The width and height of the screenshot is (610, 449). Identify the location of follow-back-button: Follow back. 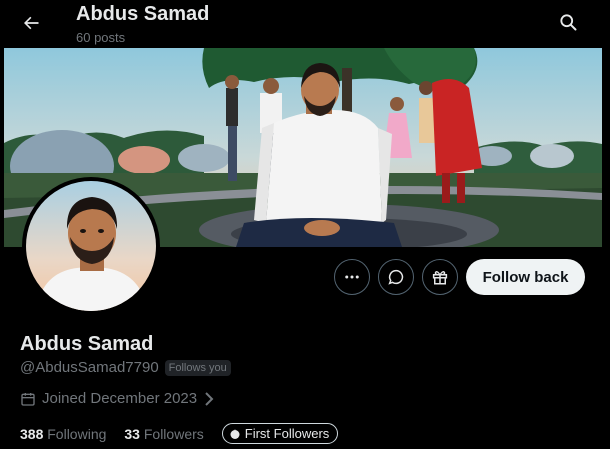
(525, 277).